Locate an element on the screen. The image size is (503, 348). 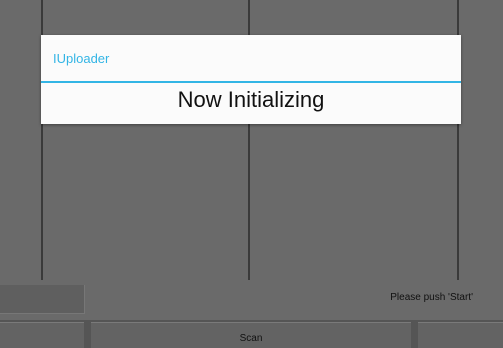
dialog-message: Now Initializing is located at coordinates (251, 99).